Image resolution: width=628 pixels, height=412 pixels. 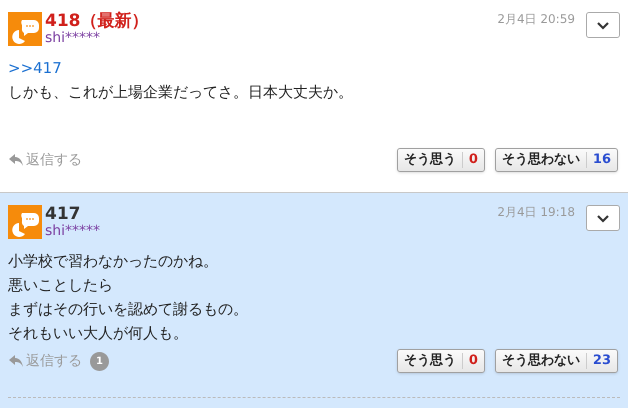 What do you see at coordinates (113, 261) in the screenshot?
I see `comment-text: 小学校で習わなかったのかね。` at bounding box center [113, 261].